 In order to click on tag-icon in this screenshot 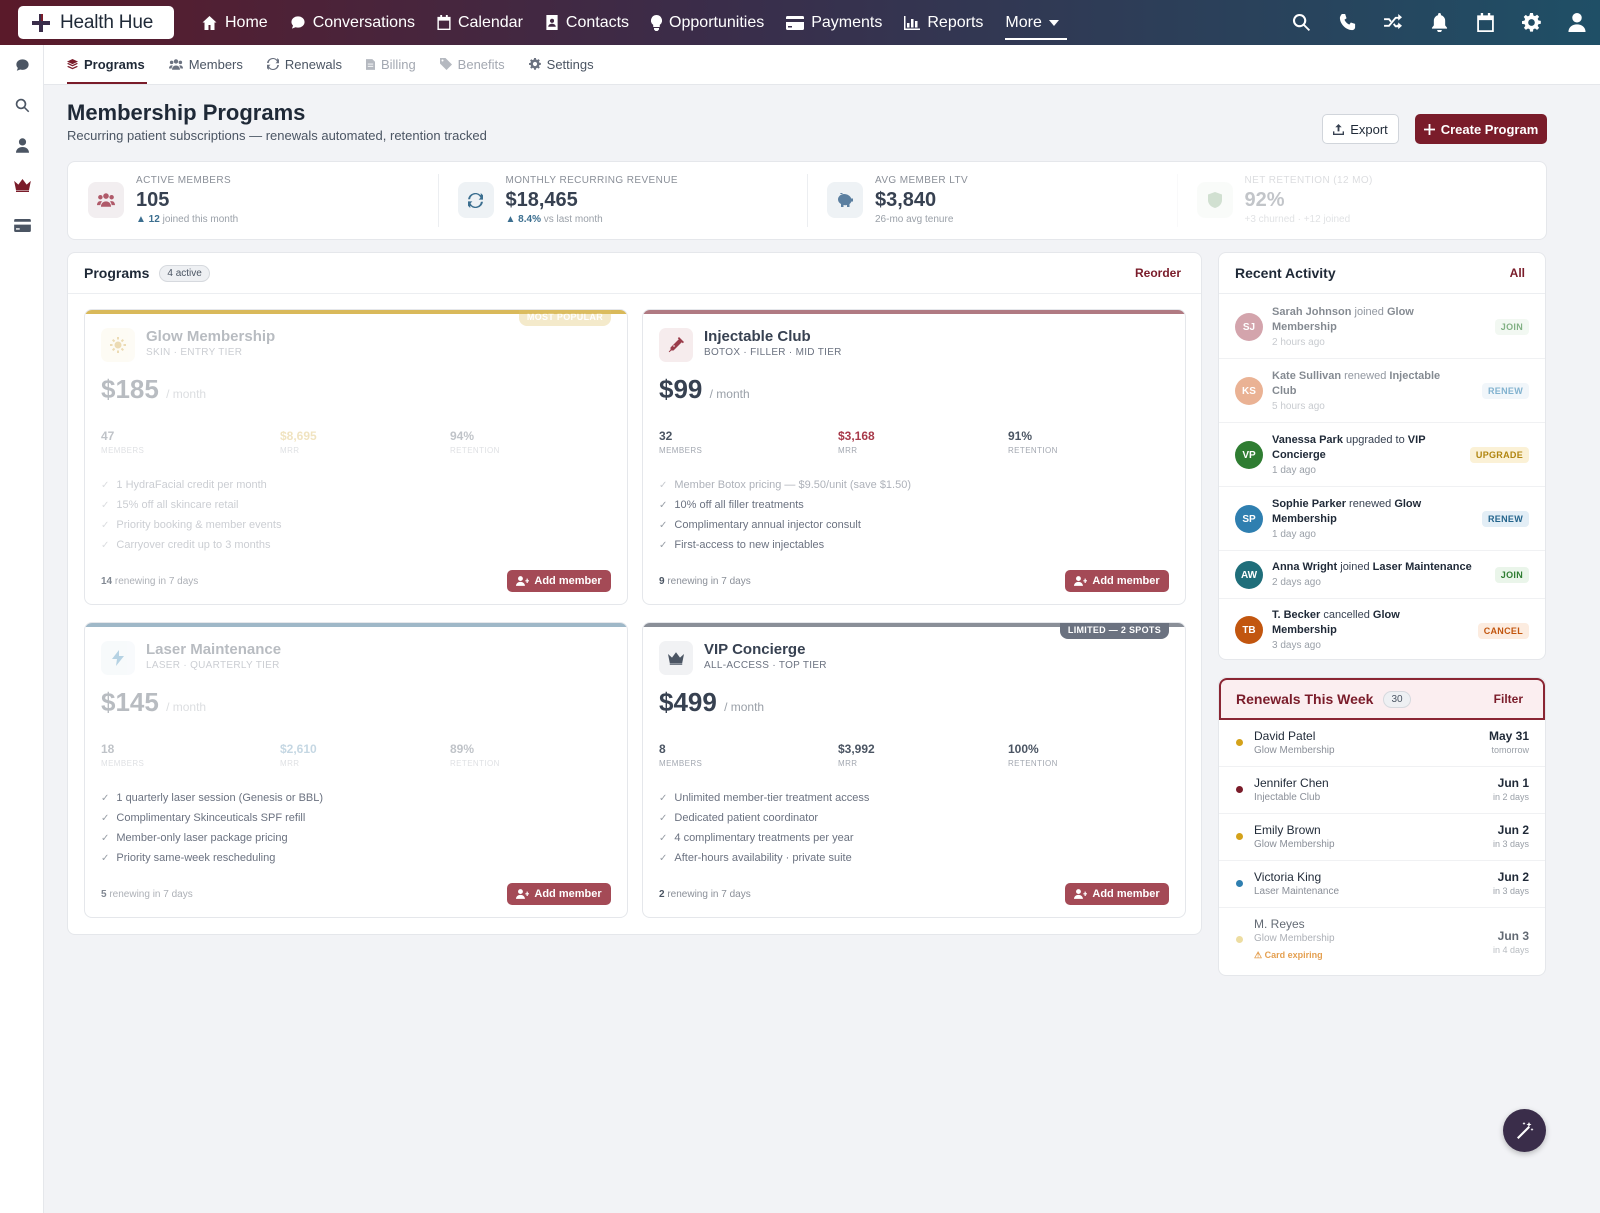, I will do `click(445, 64)`.